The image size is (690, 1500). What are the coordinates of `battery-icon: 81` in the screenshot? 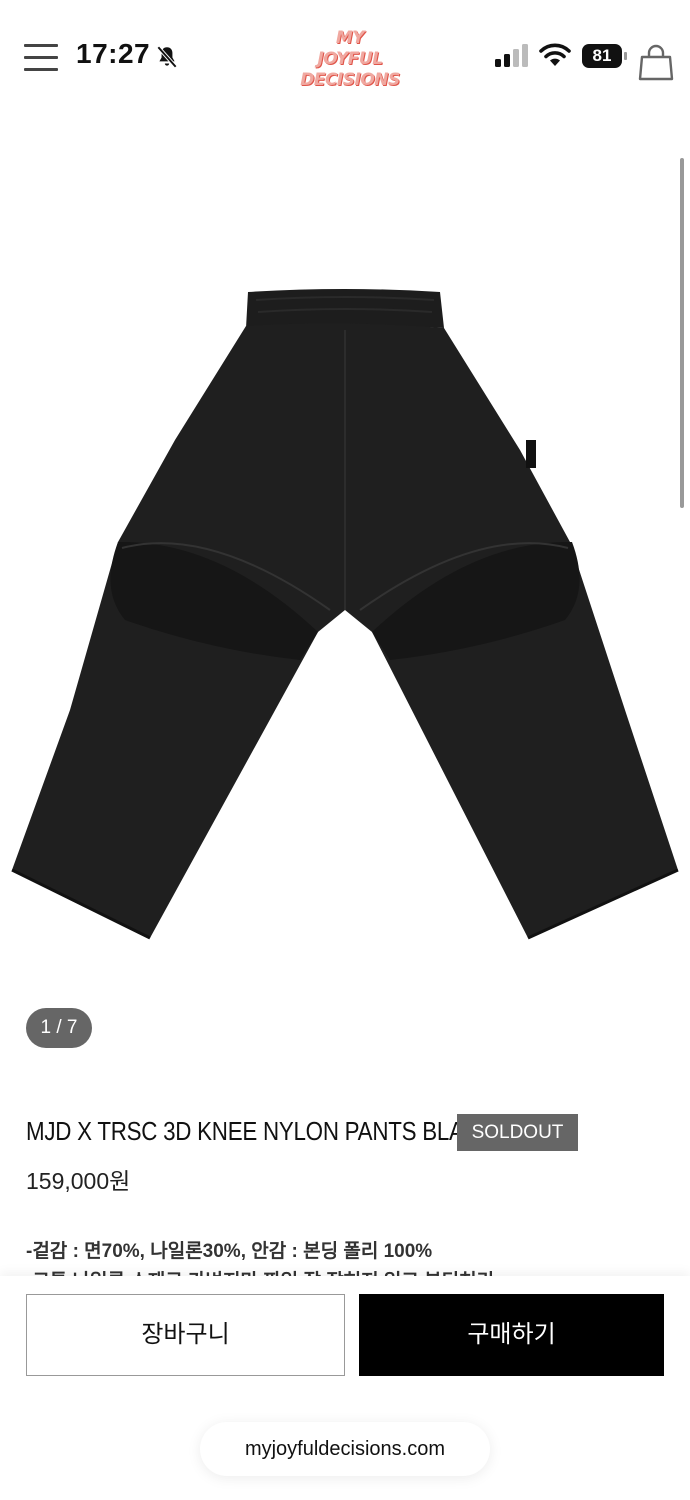 It's located at (605, 56).